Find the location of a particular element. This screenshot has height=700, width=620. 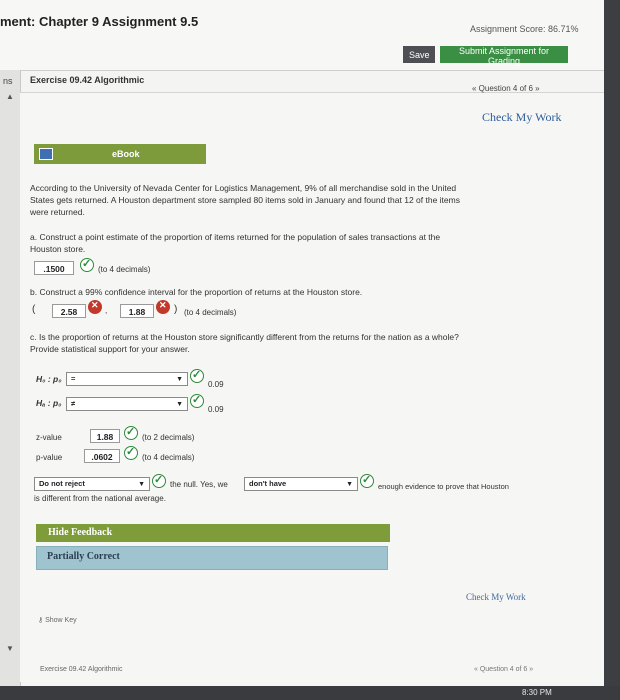

show-key-label: Show Key is located at coordinates (61, 620).